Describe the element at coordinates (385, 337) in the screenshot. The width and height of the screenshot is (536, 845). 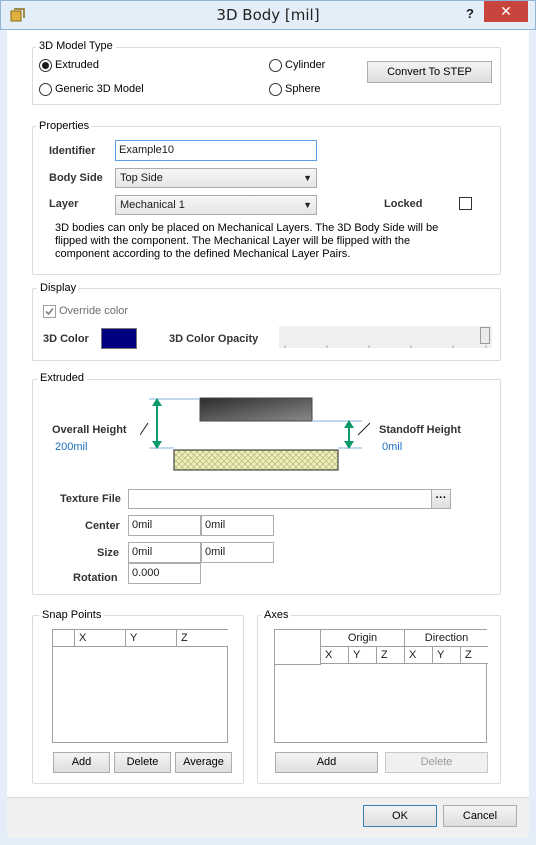
I see `opacity-slider` at that location.